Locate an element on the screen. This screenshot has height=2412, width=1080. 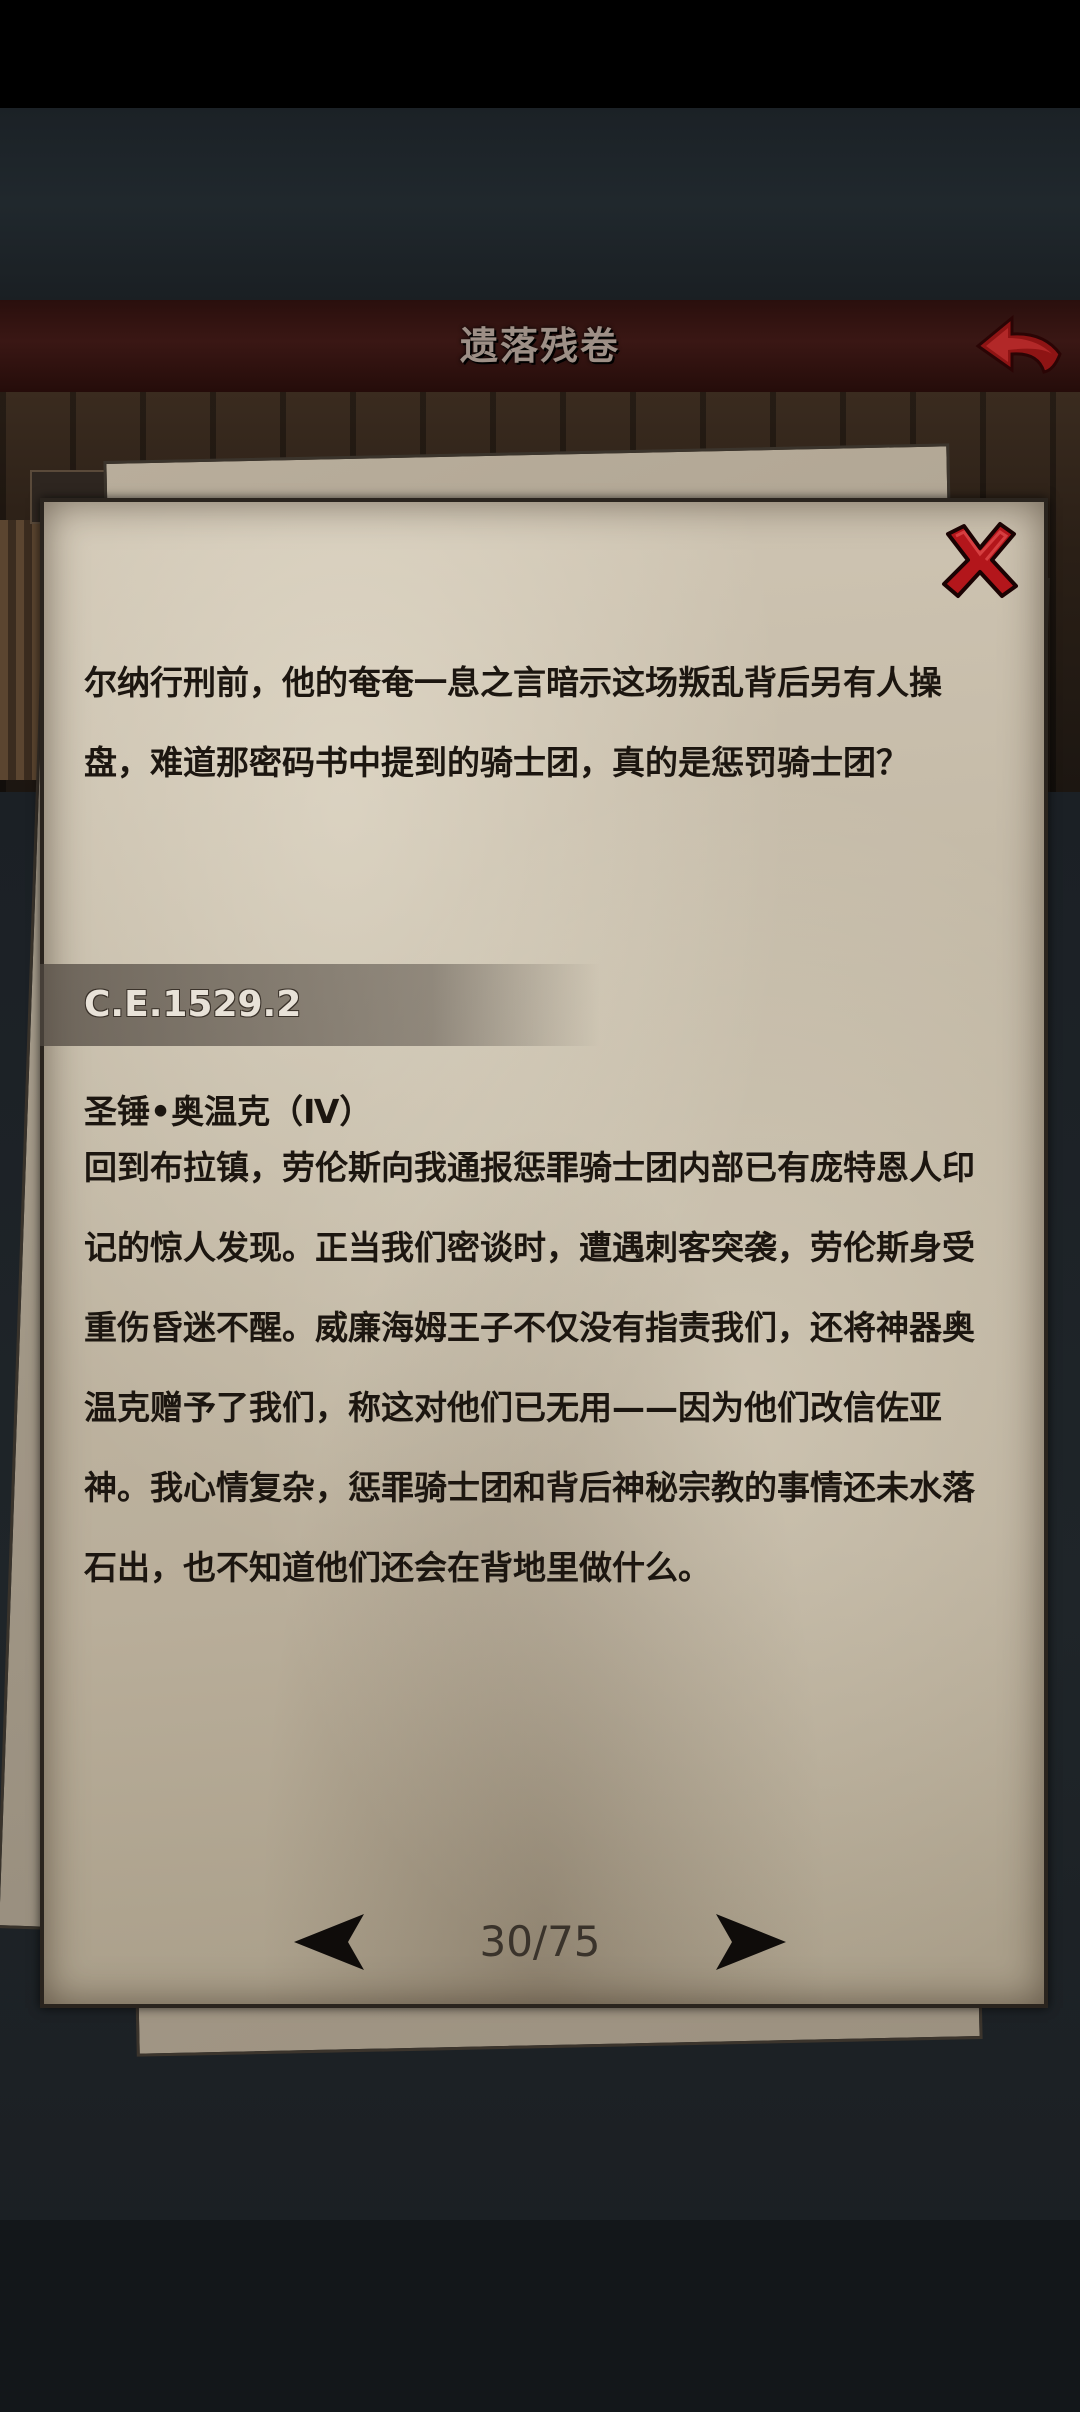
prev-page-button is located at coordinates (330, 1942).